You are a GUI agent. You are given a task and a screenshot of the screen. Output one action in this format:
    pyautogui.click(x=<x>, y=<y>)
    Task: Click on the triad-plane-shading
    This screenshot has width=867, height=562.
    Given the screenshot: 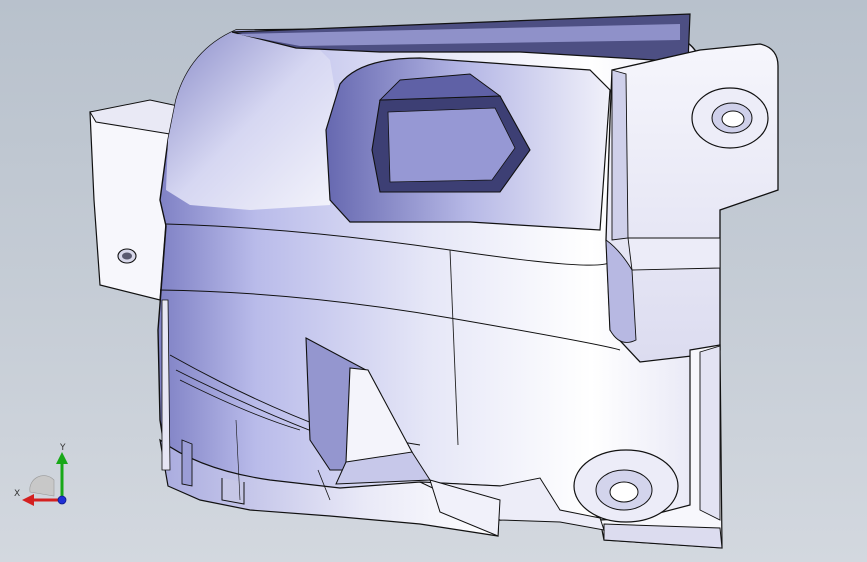 What is the action you would take?
    pyautogui.click(x=42, y=486)
    